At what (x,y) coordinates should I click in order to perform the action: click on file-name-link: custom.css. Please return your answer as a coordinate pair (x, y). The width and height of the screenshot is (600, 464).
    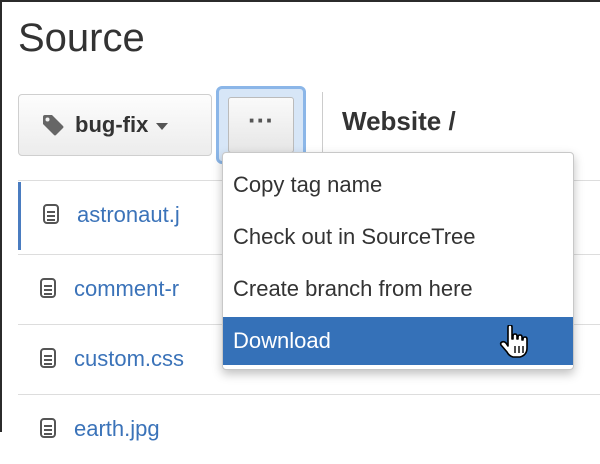
    Looking at the image, I should click on (129, 359).